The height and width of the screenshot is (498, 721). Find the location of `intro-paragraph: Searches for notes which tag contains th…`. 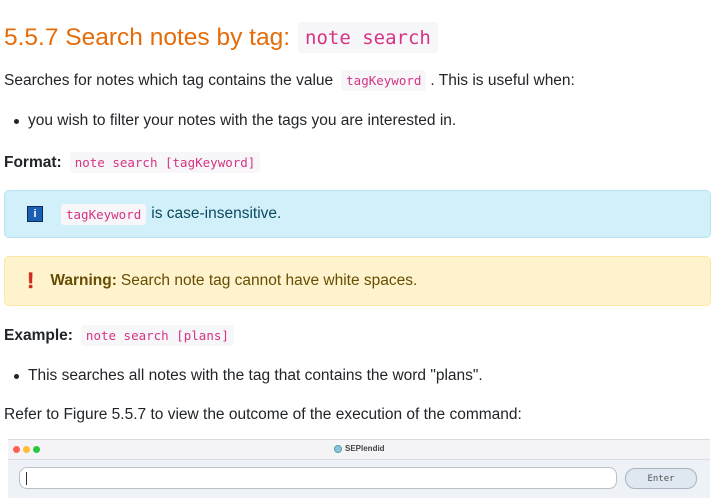

intro-paragraph: Searches for notes which tag contains th… is located at coordinates (289, 80).